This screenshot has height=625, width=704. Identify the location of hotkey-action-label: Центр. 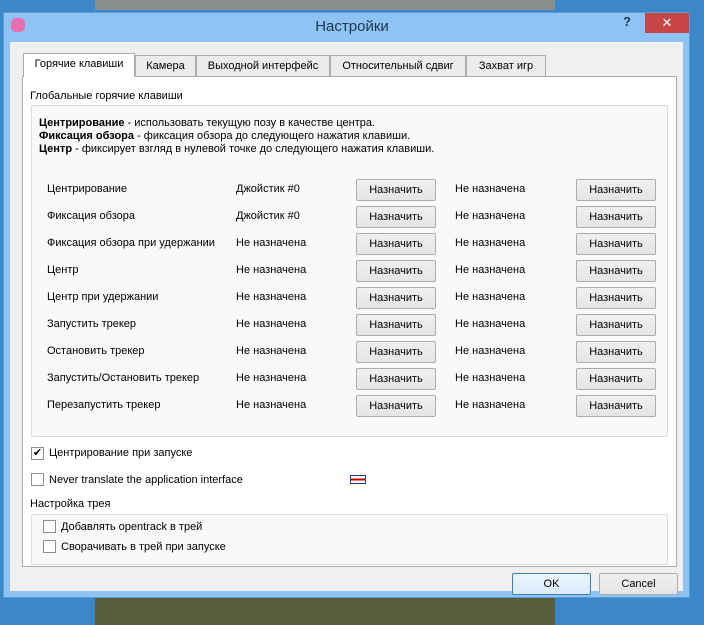
(63, 270).